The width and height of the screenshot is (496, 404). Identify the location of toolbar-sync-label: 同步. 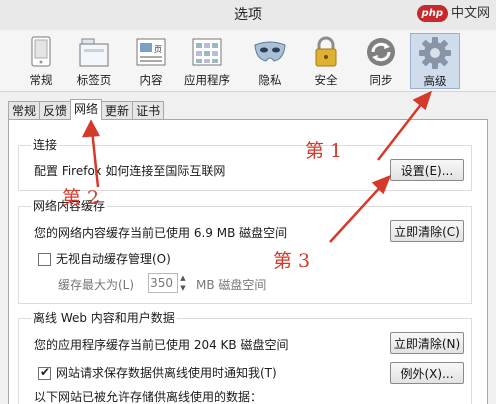
(381, 80).